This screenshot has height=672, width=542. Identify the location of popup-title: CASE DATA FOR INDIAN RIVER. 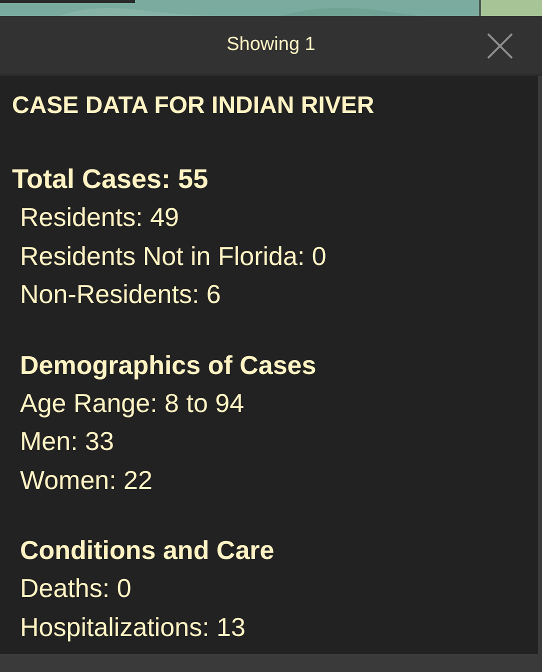
(194, 106).